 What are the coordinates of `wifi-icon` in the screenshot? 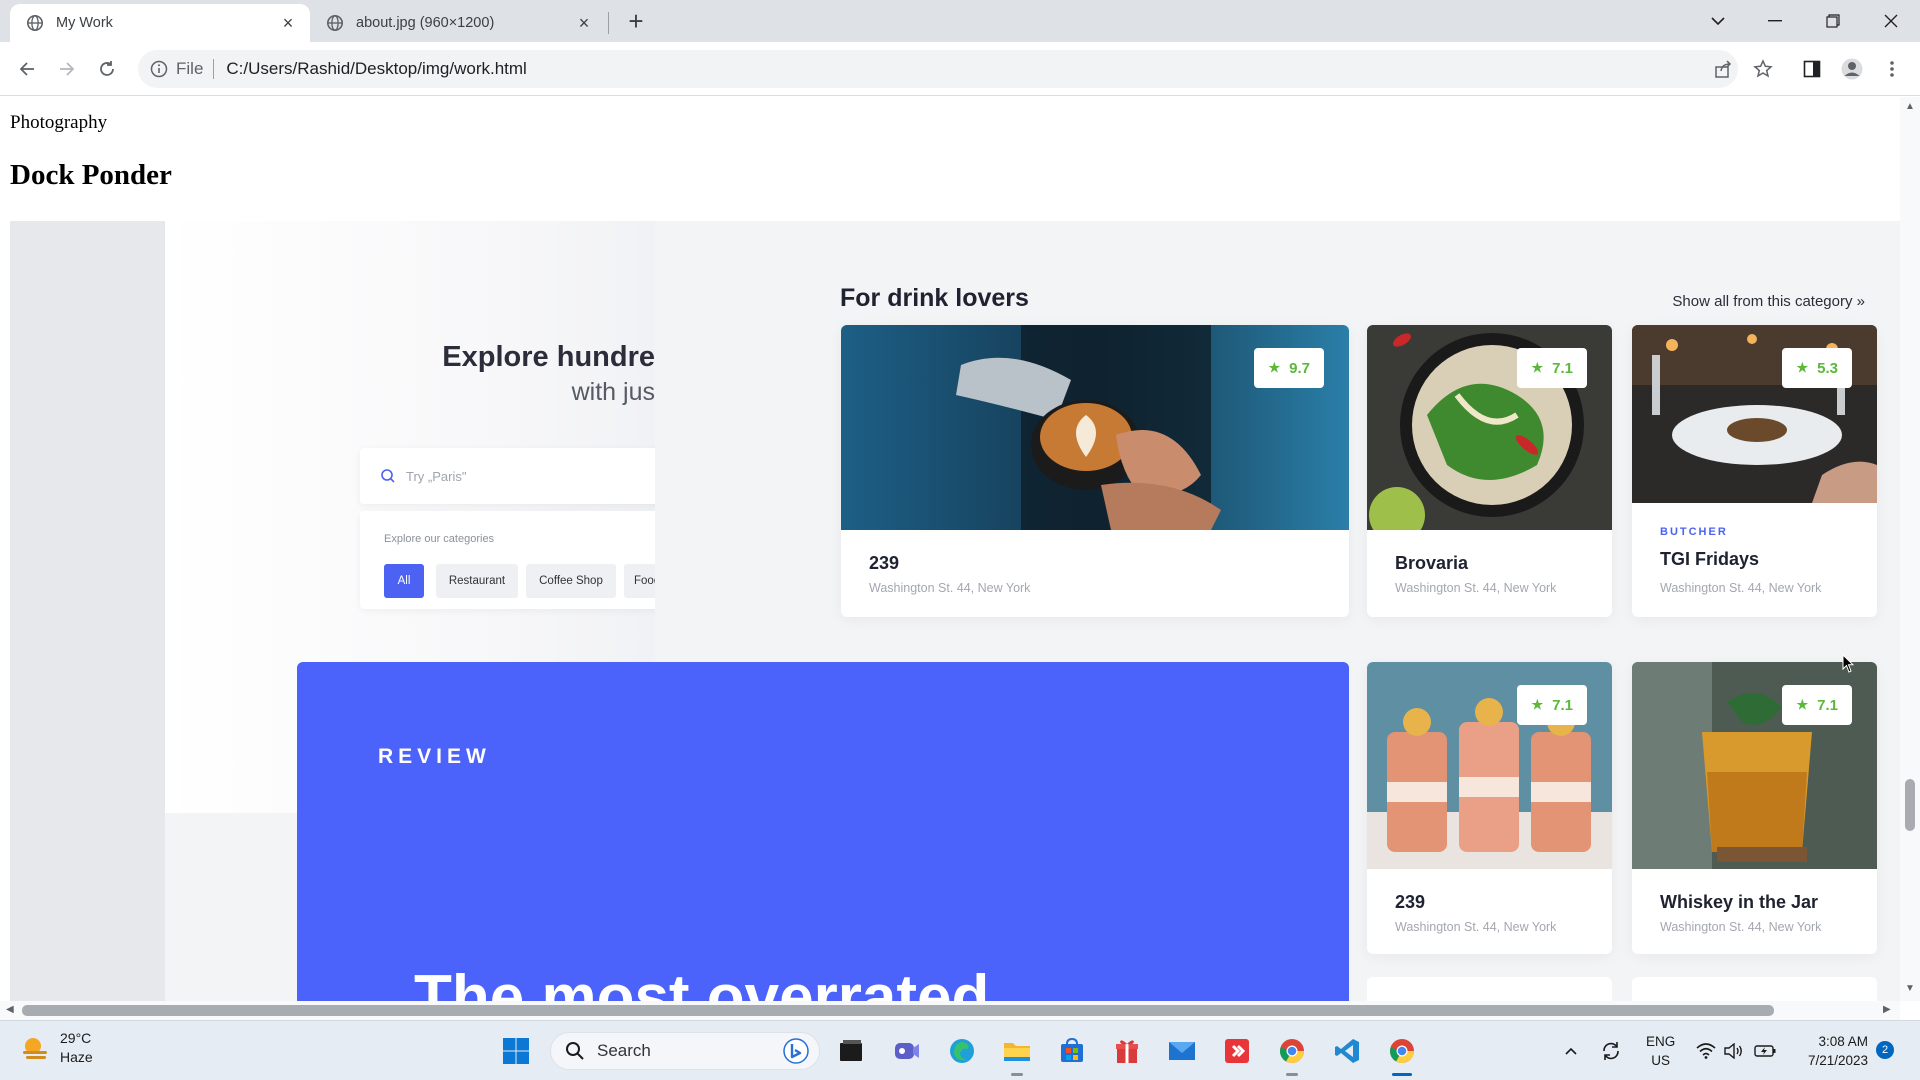 It's located at (1706, 1051).